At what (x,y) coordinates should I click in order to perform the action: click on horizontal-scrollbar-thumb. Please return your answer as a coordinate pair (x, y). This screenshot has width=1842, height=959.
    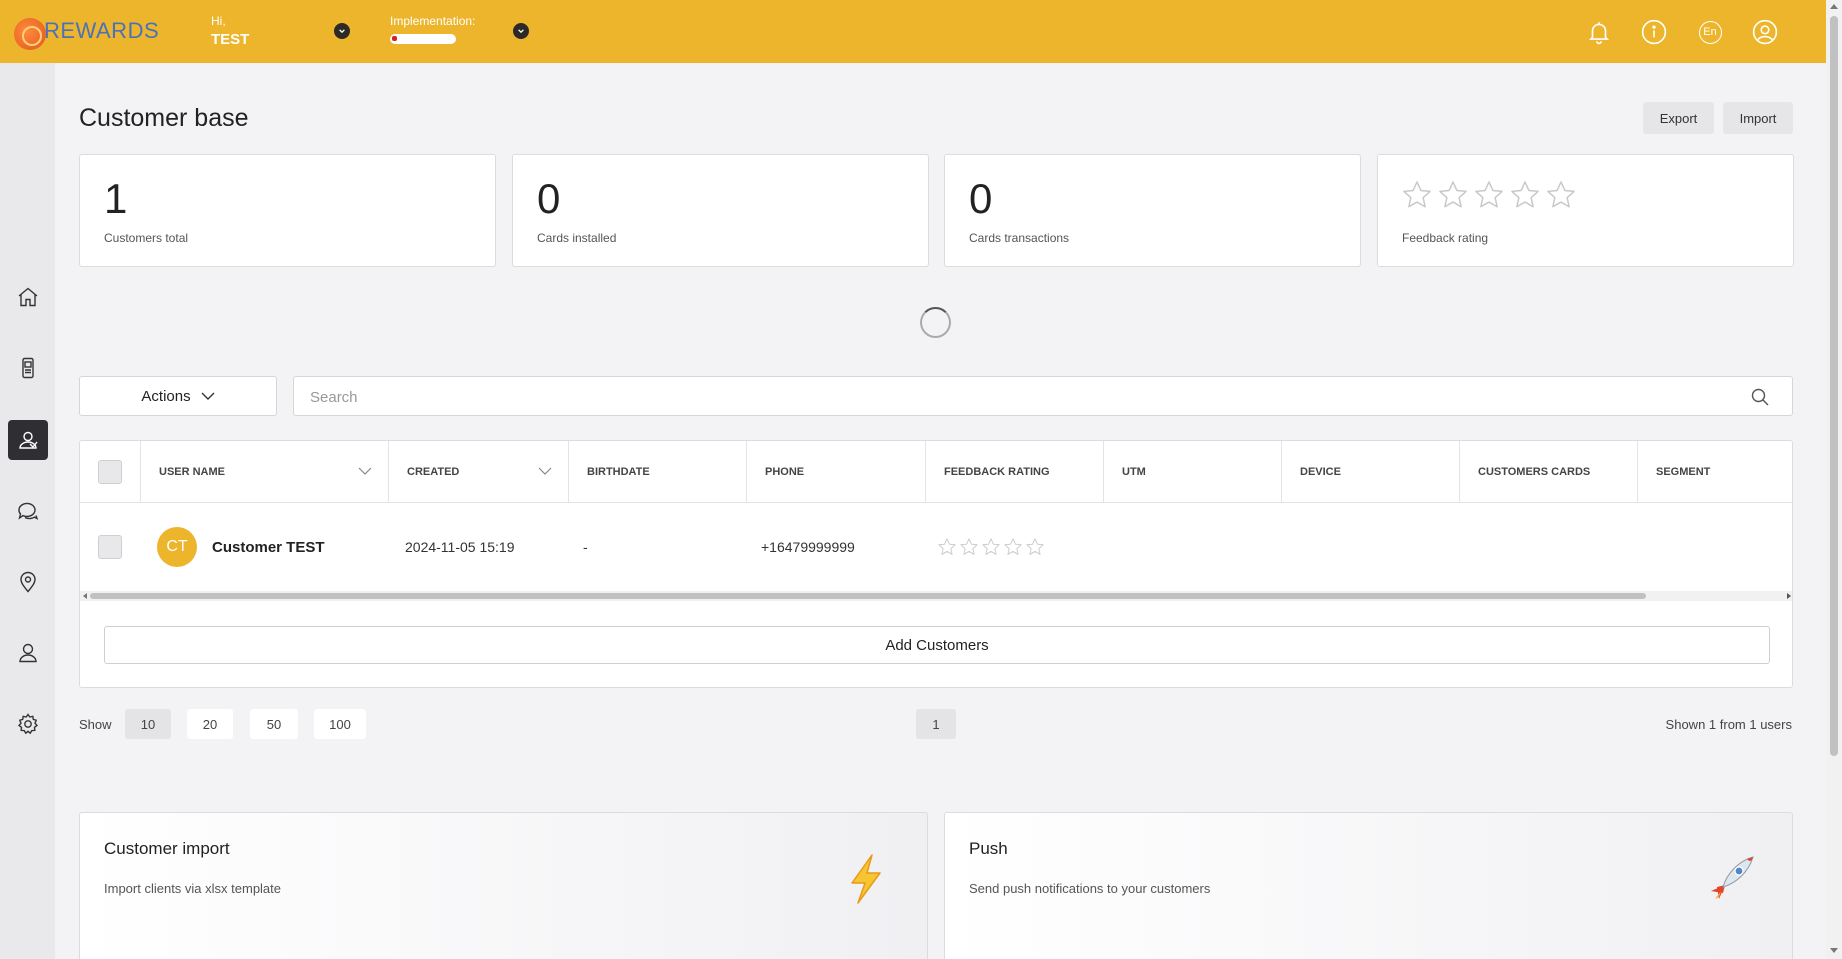
    Looking at the image, I should click on (868, 596).